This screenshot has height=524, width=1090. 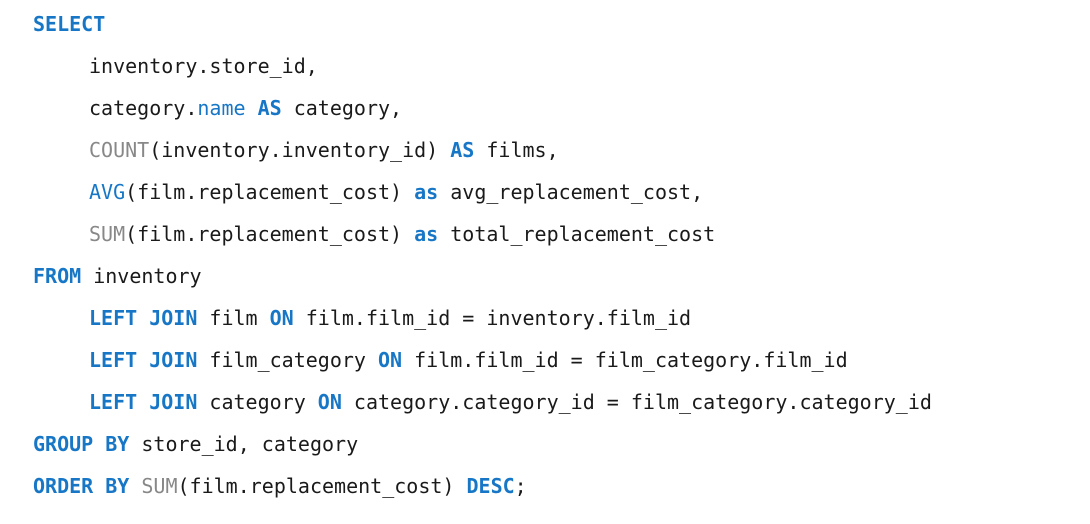 What do you see at coordinates (577, 234) in the screenshot?
I see `sql-text: total_replacement_cost` at bounding box center [577, 234].